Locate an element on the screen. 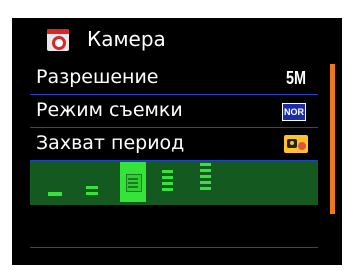 Image resolution: width=355 pixels, height=271 pixels. menu-item-capture-interval: Захват период is located at coordinates (174, 144).